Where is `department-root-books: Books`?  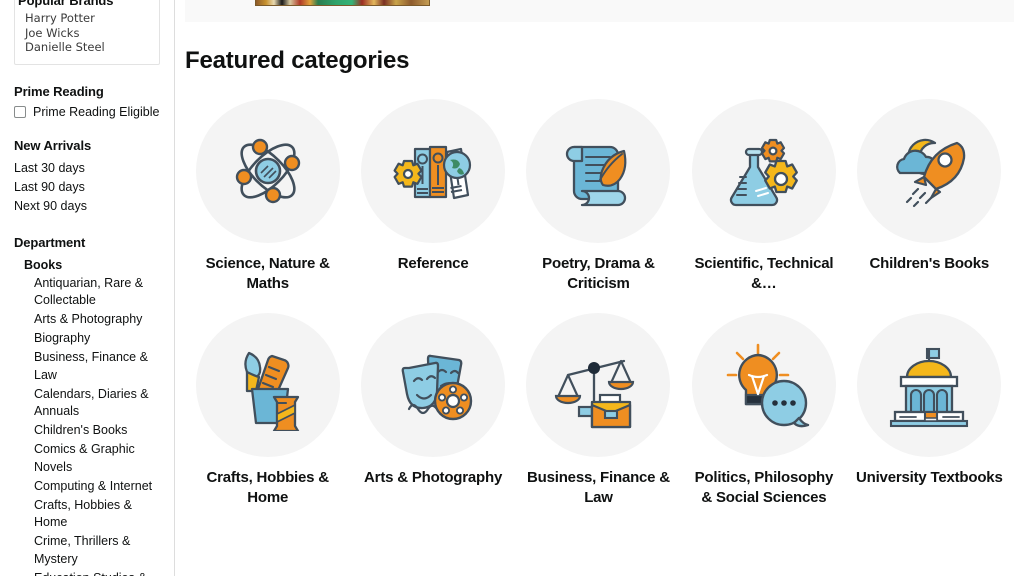
department-root-books: Books is located at coordinates (94, 265).